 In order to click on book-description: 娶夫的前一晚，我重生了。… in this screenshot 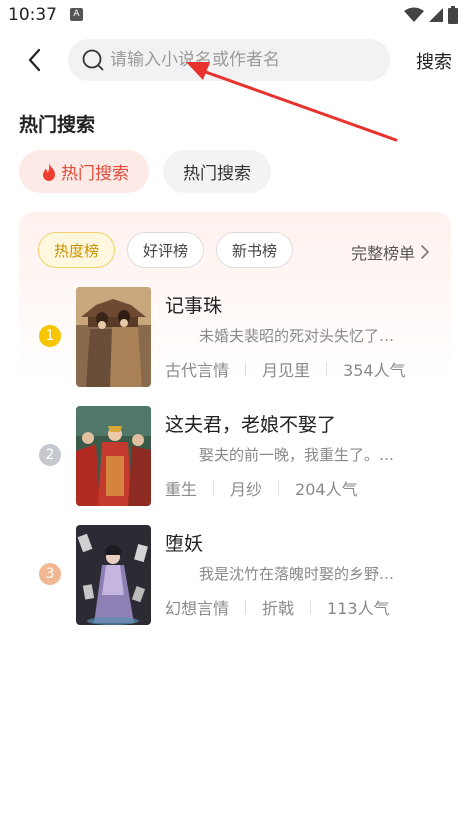, I will do `click(297, 455)`.